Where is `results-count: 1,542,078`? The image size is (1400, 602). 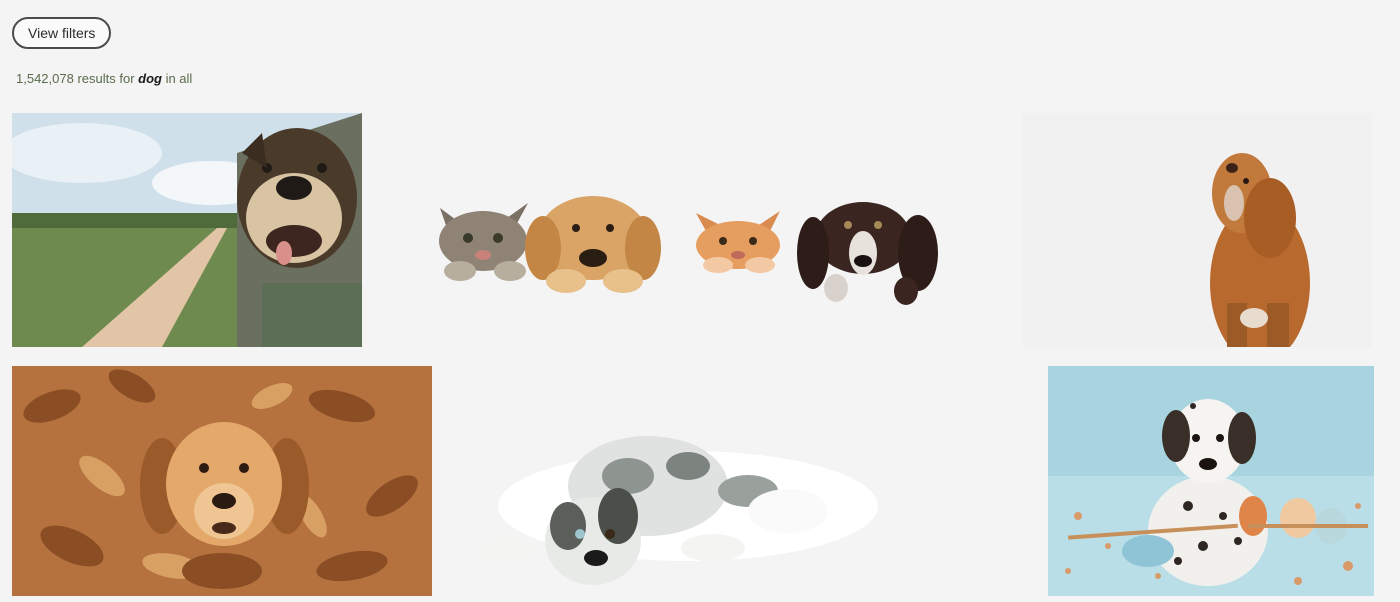
results-count: 1,542,078 is located at coordinates (45, 78).